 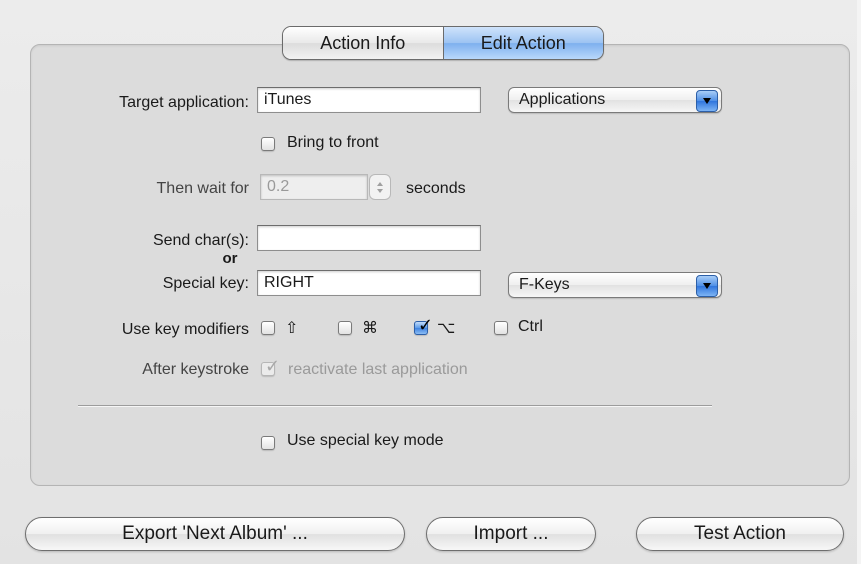 What do you see at coordinates (268, 328) in the screenshot?
I see `shift-modifier-checkbox` at bounding box center [268, 328].